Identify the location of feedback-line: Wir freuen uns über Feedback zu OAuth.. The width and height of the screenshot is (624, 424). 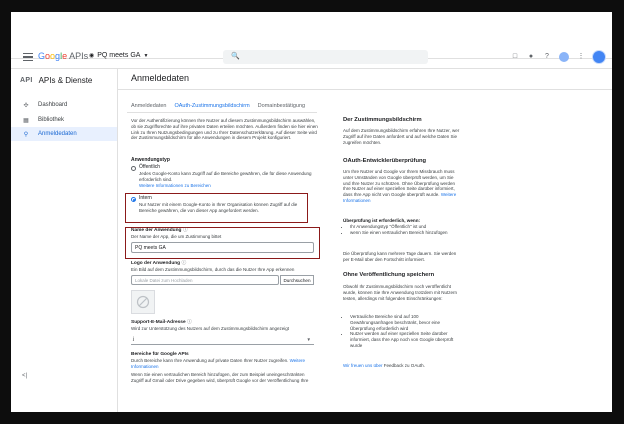
(402, 366).